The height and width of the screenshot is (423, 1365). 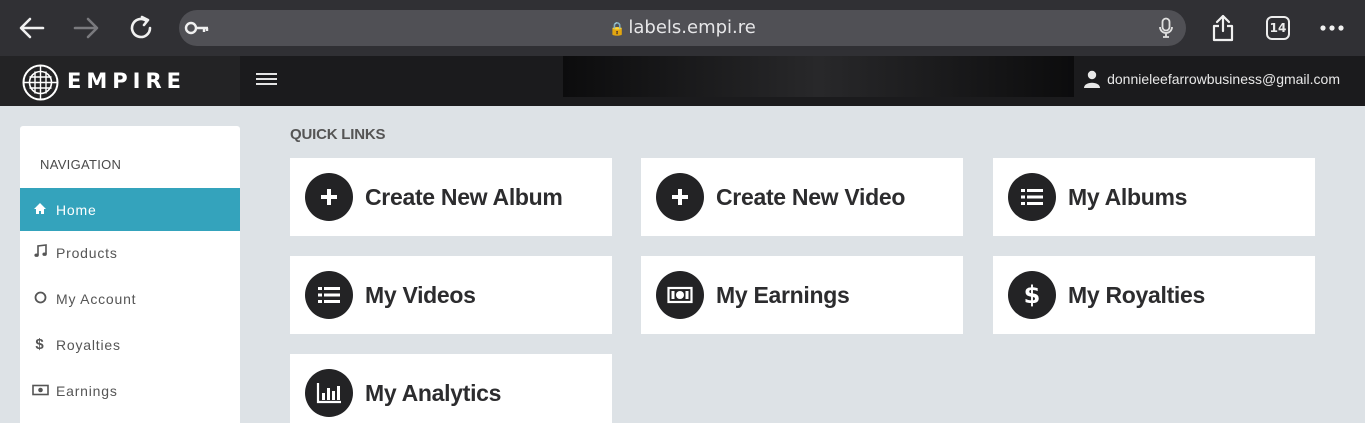 I want to click on sidebar-item-label: Royalties, so click(x=88, y=344).